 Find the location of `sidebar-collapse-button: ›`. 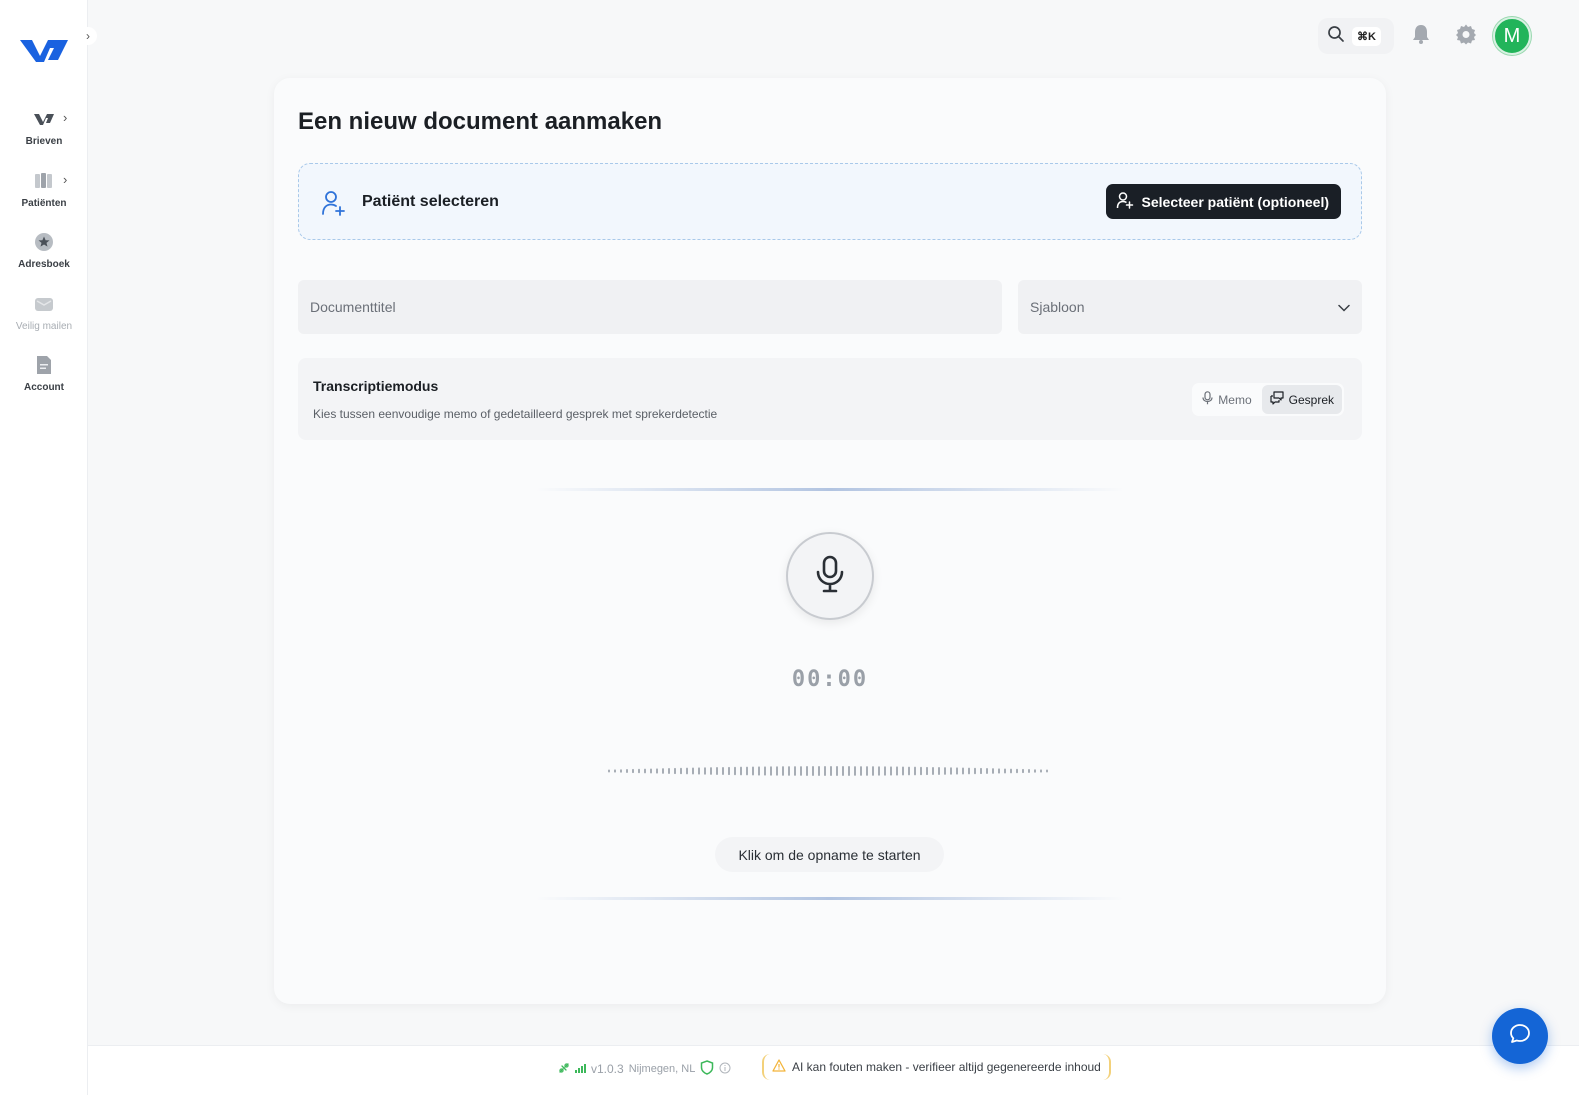

sidebar-collapse-button: › is located at coordinates (88, 36).